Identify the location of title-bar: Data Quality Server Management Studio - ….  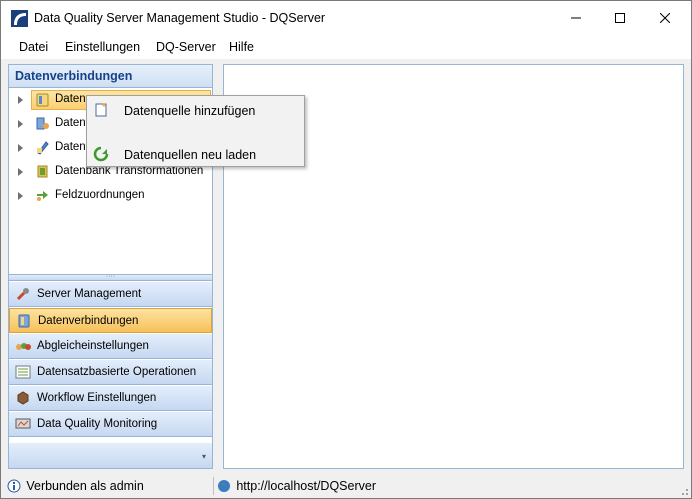
(346, 18).